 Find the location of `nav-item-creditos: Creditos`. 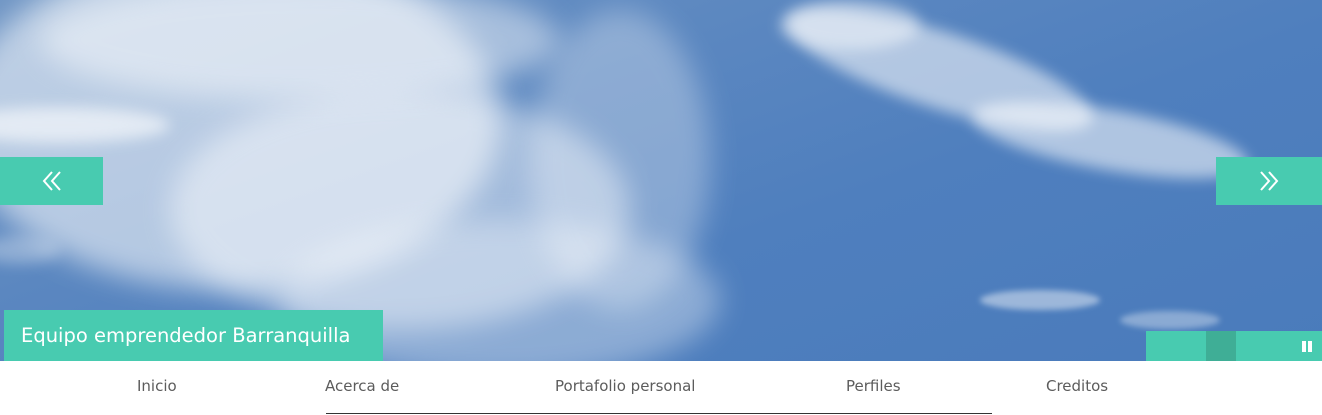

nav-item-creditos: Creditos is located at coordinates (1077, 386).